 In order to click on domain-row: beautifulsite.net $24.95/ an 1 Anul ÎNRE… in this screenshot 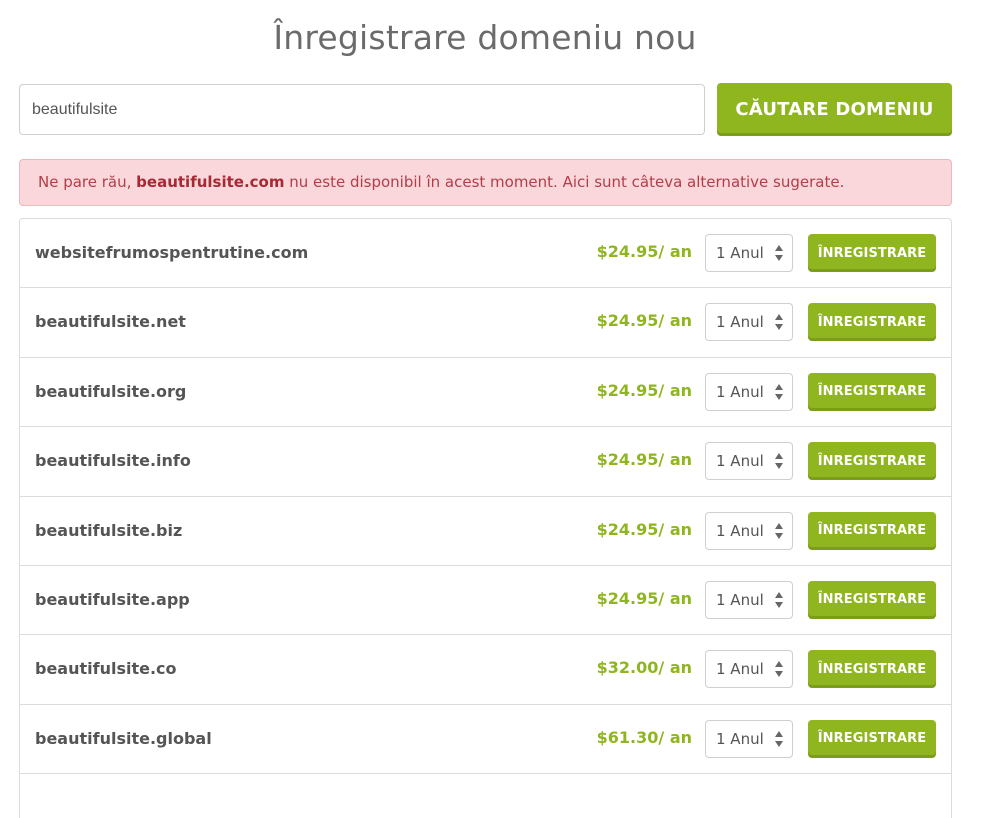, I will do `click(485, 323)`.